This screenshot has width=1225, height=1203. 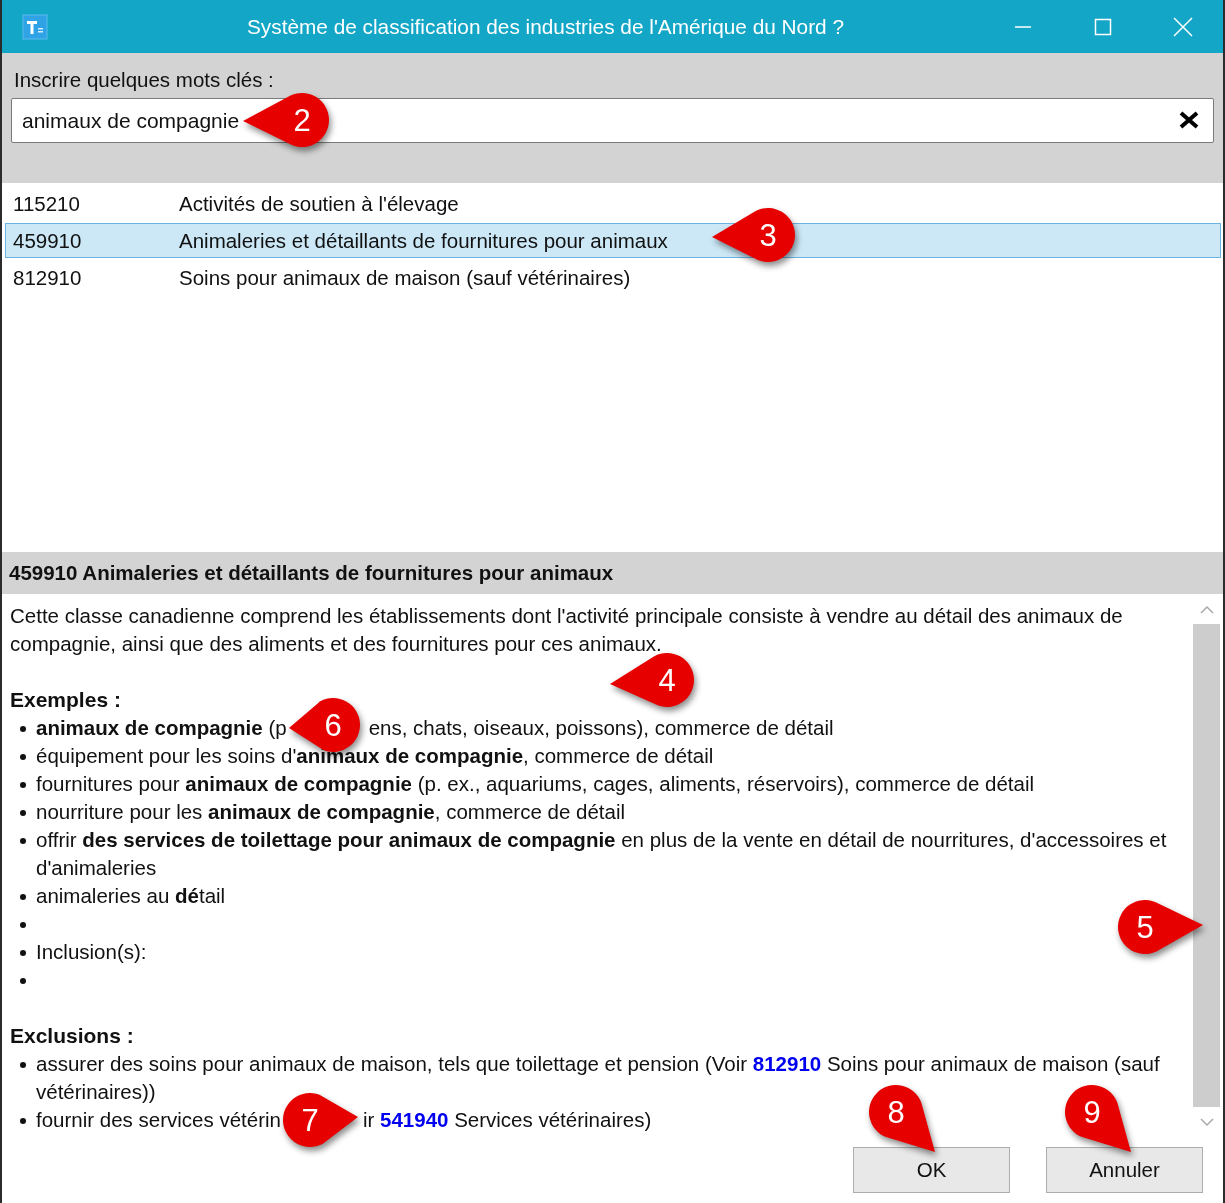 I want to click on example-text: nourriture pour les animaux de compagnie, commerce de détail, so click(x=331, y=812).